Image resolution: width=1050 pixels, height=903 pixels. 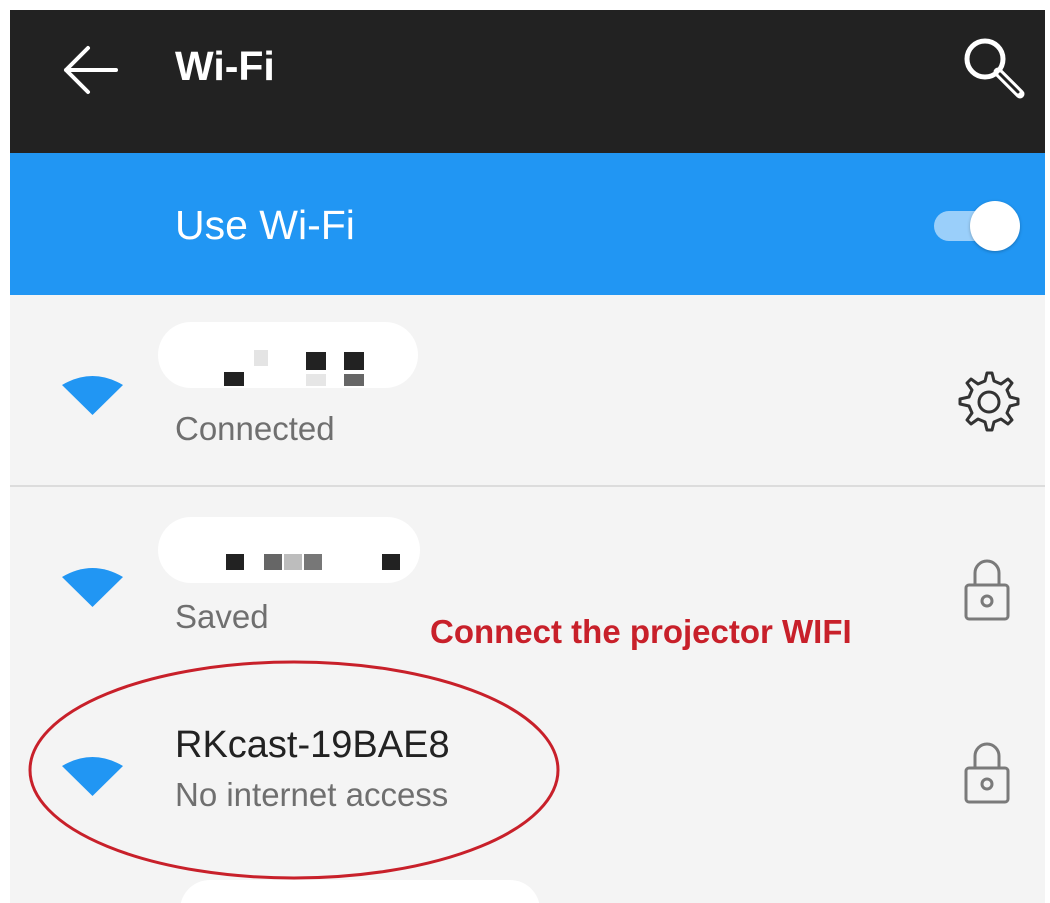 I want to click on use-wifi-label: Use Wi-Fi, so click(x=265, y=225).